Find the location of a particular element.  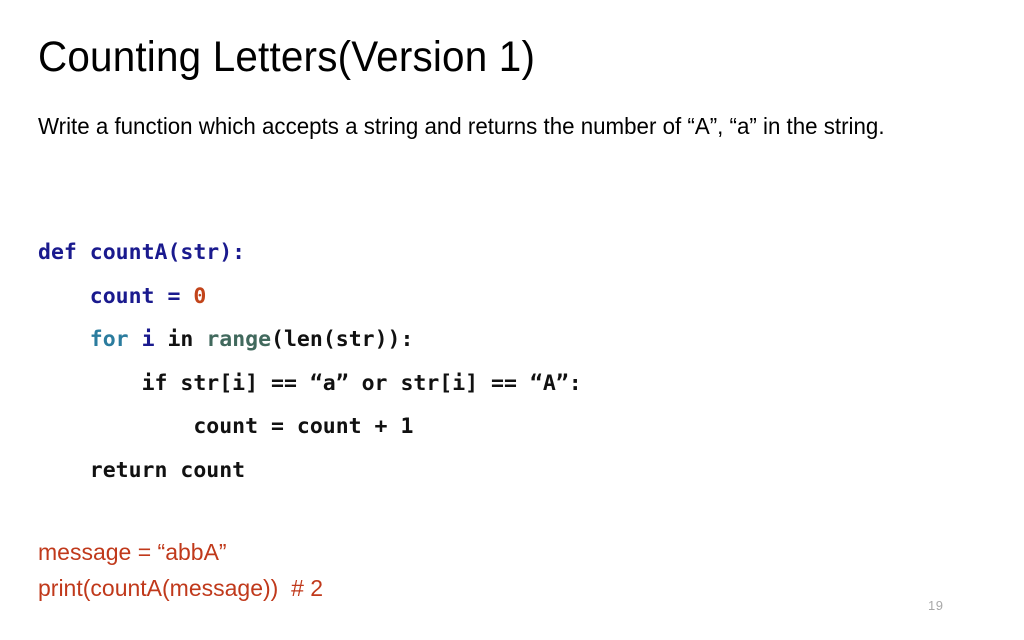

usage-line-print: print(countA(message)) # 2 is located at coordinates (181, 588).